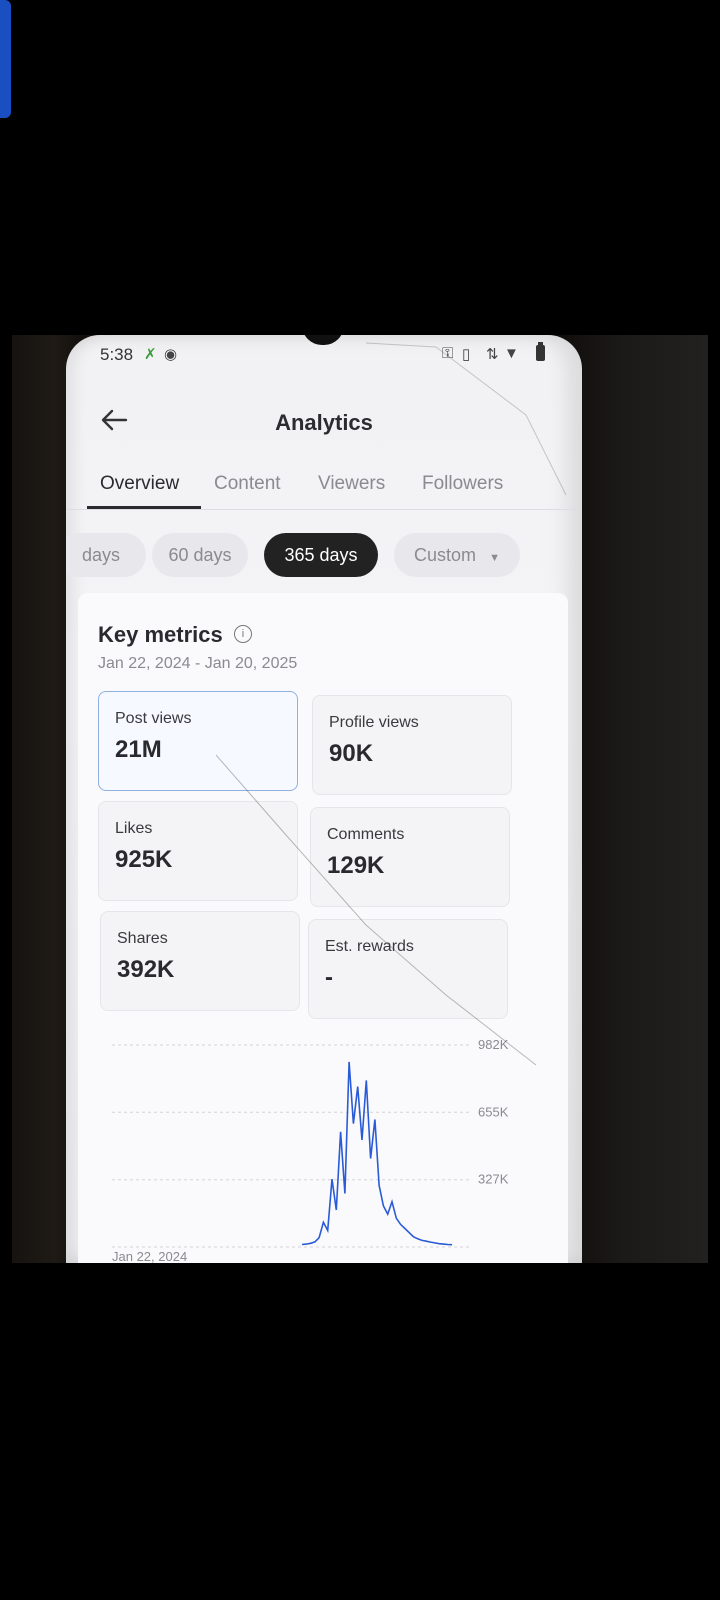 The width and height of the screenshot is (720, 1600). What do you see at coordinates (493, 1179) in the screenshot?
I see `y-tick-label: 327K` at bounding box center [493, 1179].